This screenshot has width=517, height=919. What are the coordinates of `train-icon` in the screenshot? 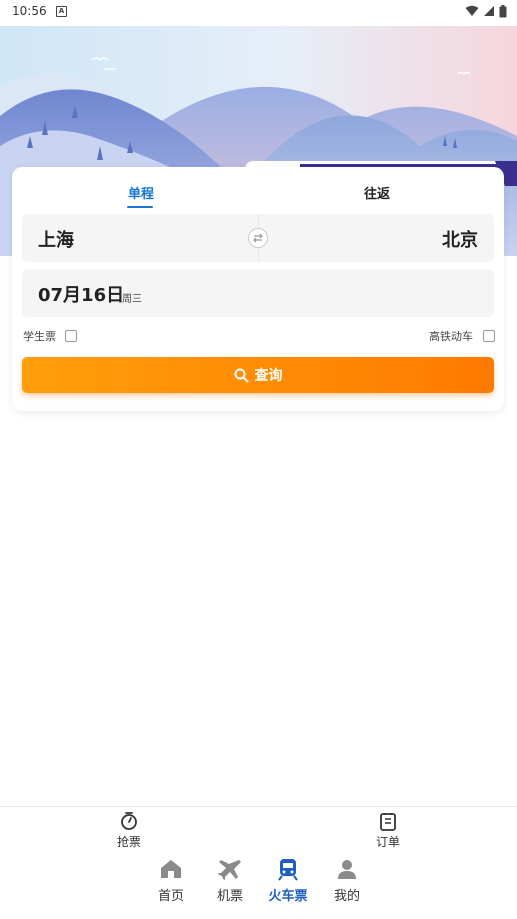 It's located at (288, 870).